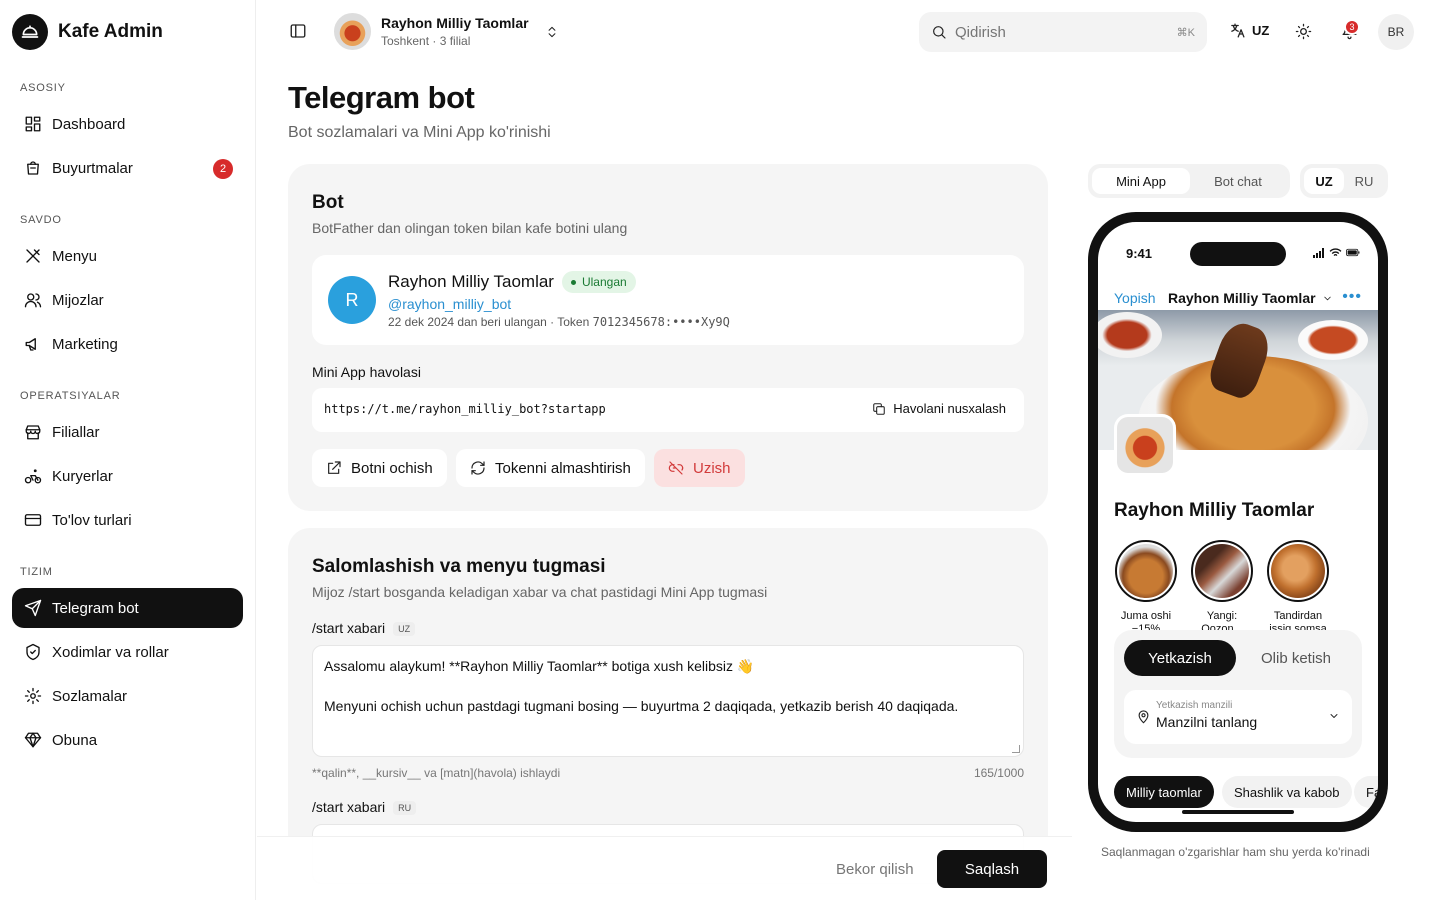 This screenshot has height=900, width=1440. I want to click on open-bot-button: Botni ochish, so click(379, 468).